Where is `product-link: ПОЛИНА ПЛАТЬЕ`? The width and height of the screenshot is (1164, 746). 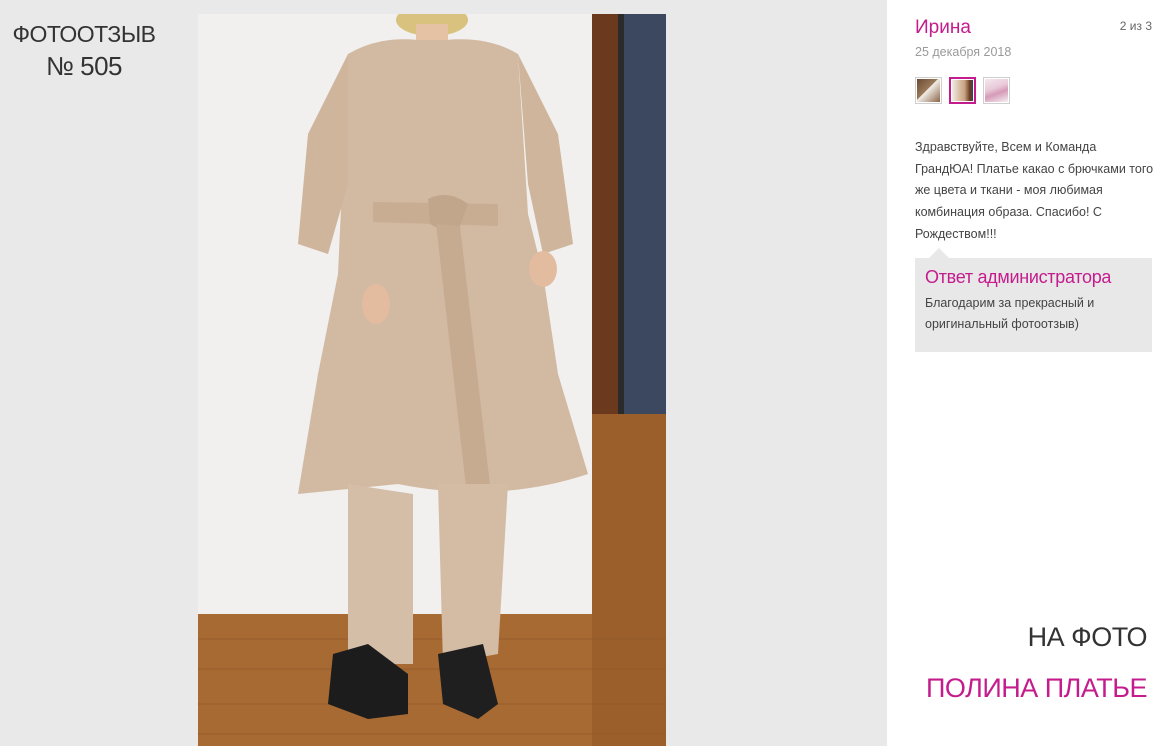
product-link: ПОЛИНА ПЛАТЬЕ is located at coordinates (1036, 688).